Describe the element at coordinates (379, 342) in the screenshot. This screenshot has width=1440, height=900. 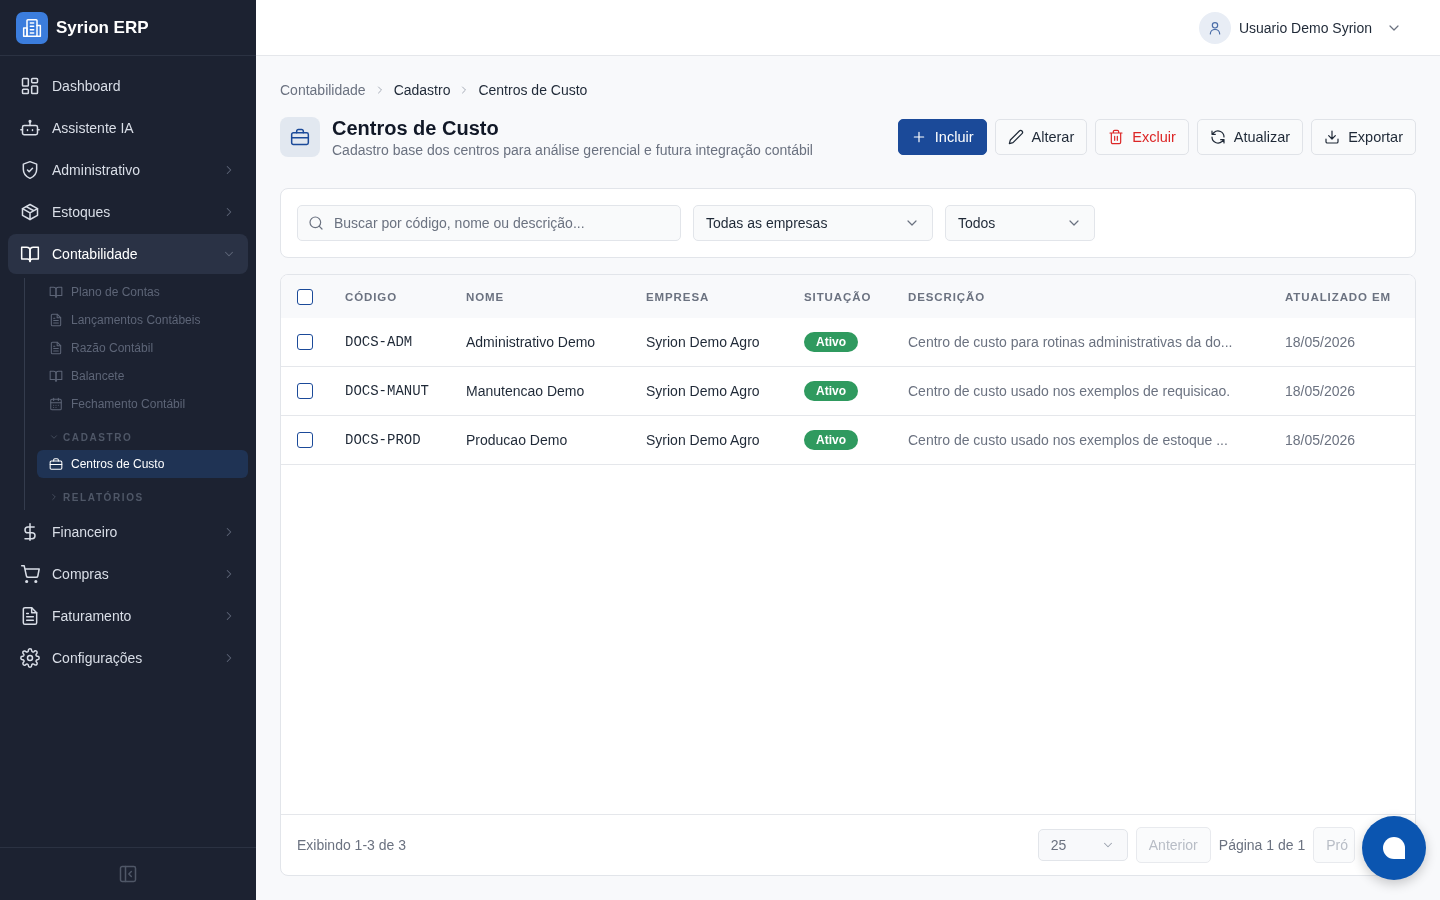
I see `table-cell-text: DOCS-ADM` at that location.